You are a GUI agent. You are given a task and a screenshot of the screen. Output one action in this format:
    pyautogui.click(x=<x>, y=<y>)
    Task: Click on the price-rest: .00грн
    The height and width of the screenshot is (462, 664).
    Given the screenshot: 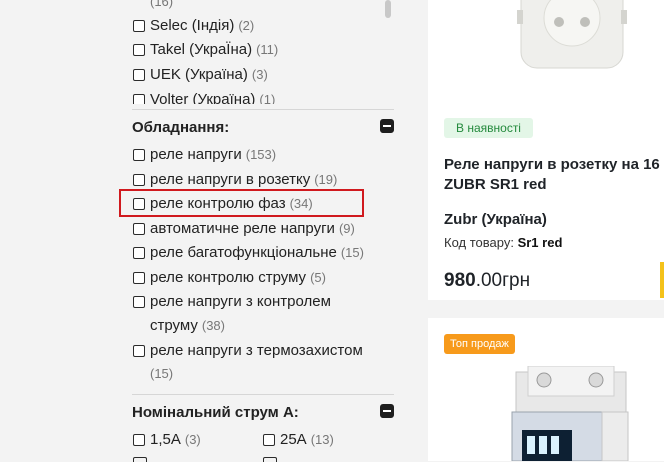 What is the action you would take?
    pyautogui.click(x=503, y=280)
    